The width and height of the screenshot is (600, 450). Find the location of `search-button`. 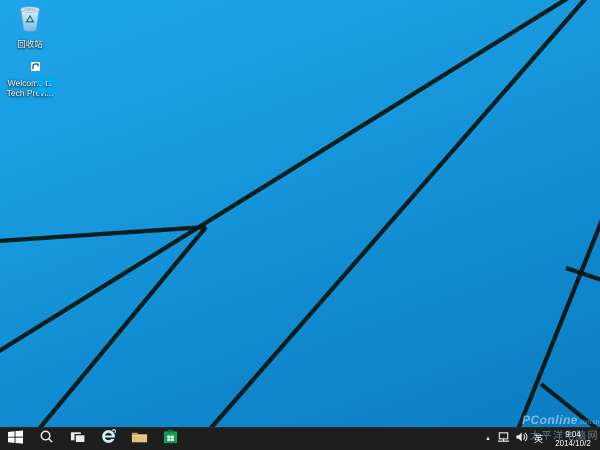

search-button is located at coordinates (46, 439).